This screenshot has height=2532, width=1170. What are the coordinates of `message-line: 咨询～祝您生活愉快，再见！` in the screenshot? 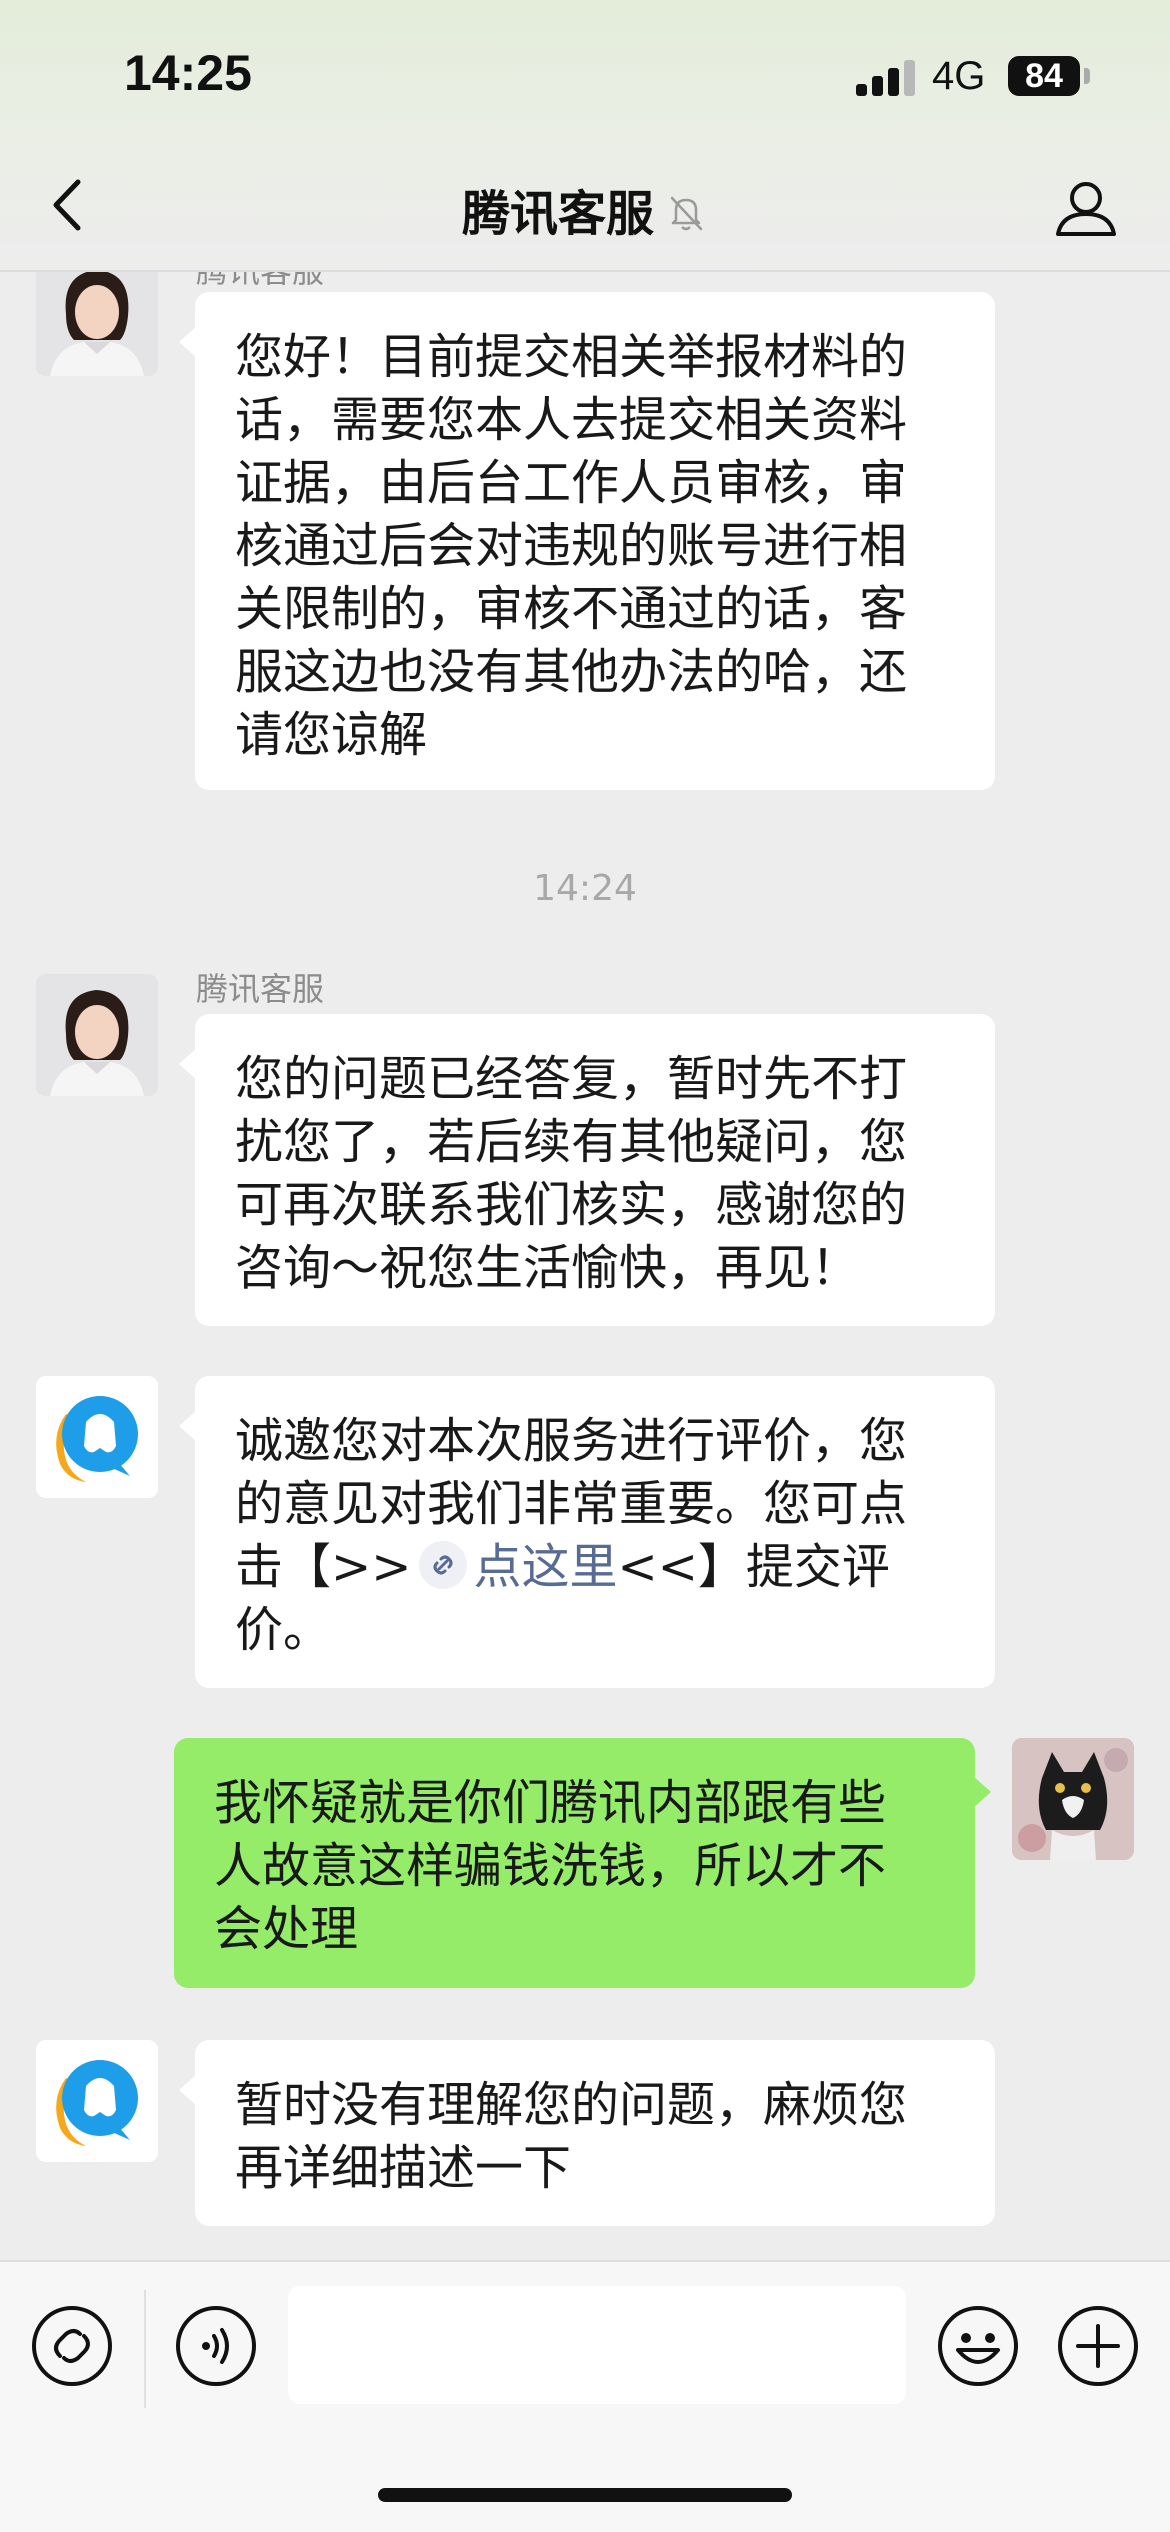 It's located at (547, 1268).